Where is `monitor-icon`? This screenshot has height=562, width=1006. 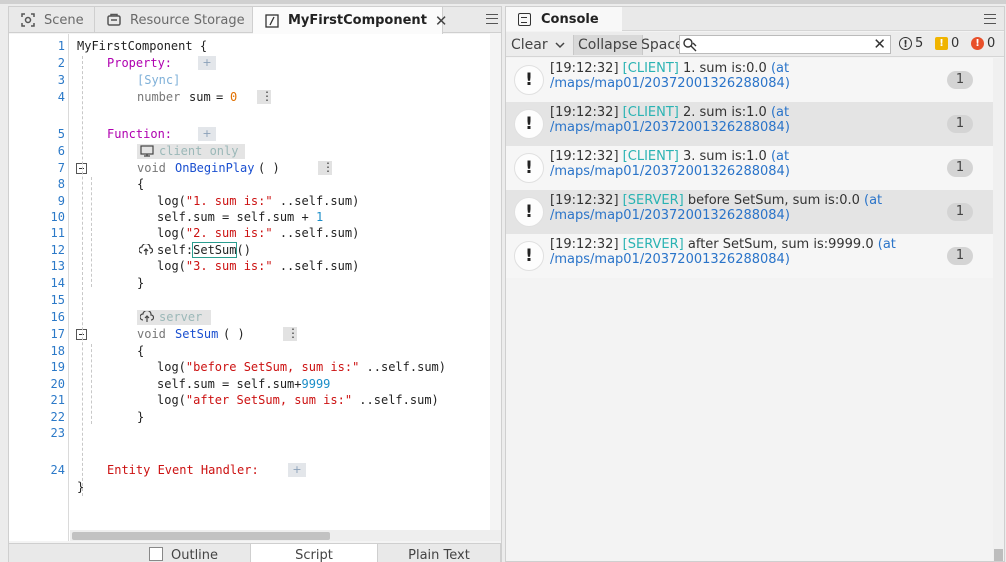 monitor-icon is located at coordinates (147, 151).